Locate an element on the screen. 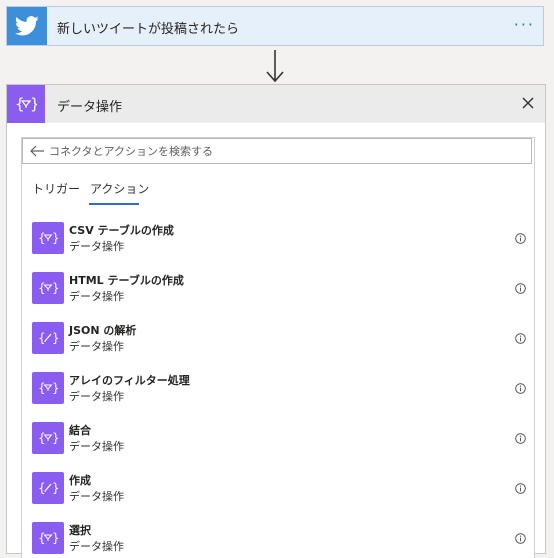 The image size is (554, 558). list-item: {} JSON の解析 データ操作 is located at coordinates (279, 338).